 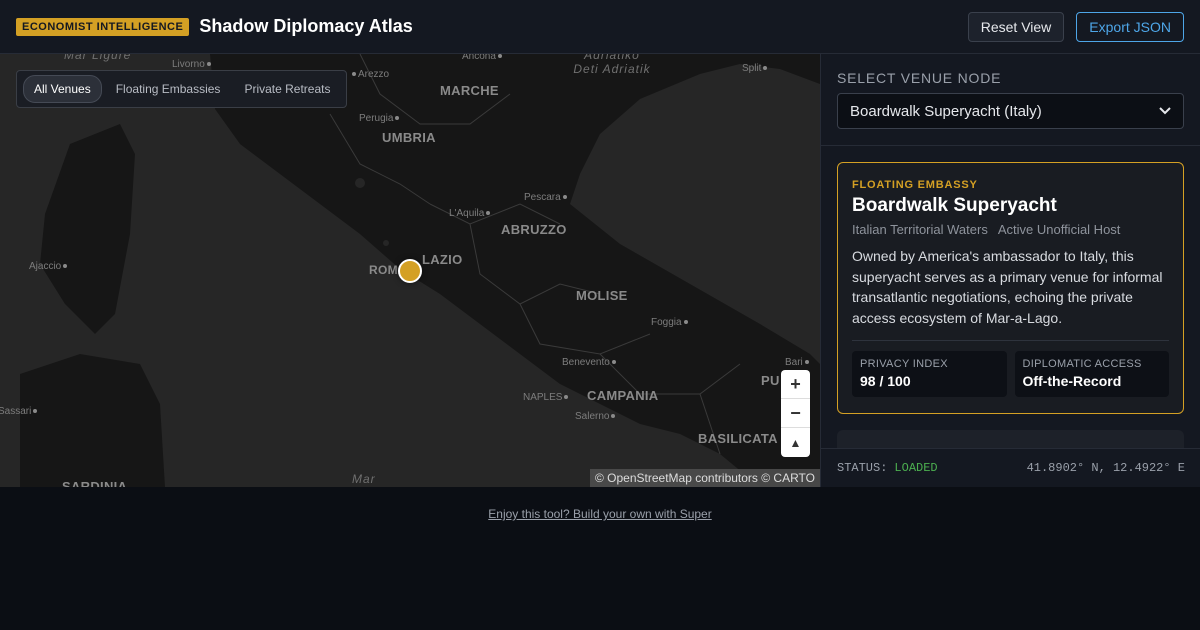 I want to click on map-label-salerno: Salerno, so click(x=595, y=416).